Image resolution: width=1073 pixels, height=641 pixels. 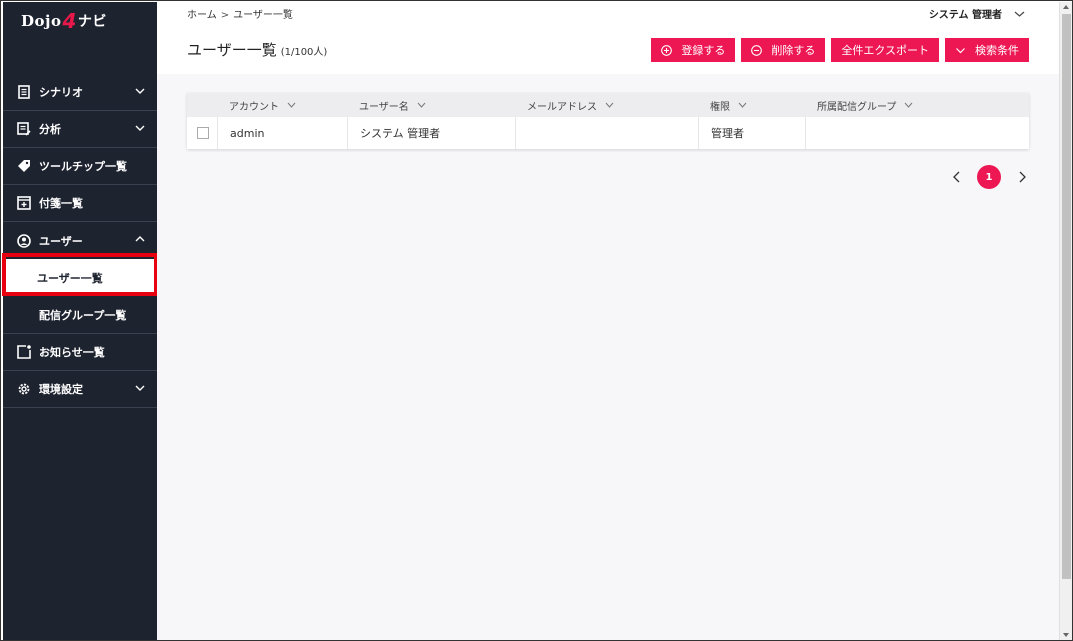 I want to click on search-conditions-button-label: 検索条件, so click(x=997, y=50).